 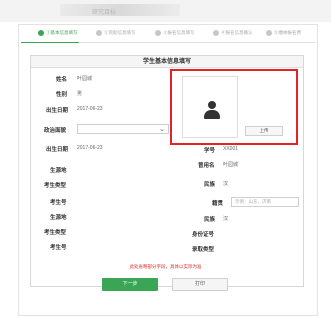 I want to click on birth-date-value: 2017-06-23, so click(x=90, y=109).